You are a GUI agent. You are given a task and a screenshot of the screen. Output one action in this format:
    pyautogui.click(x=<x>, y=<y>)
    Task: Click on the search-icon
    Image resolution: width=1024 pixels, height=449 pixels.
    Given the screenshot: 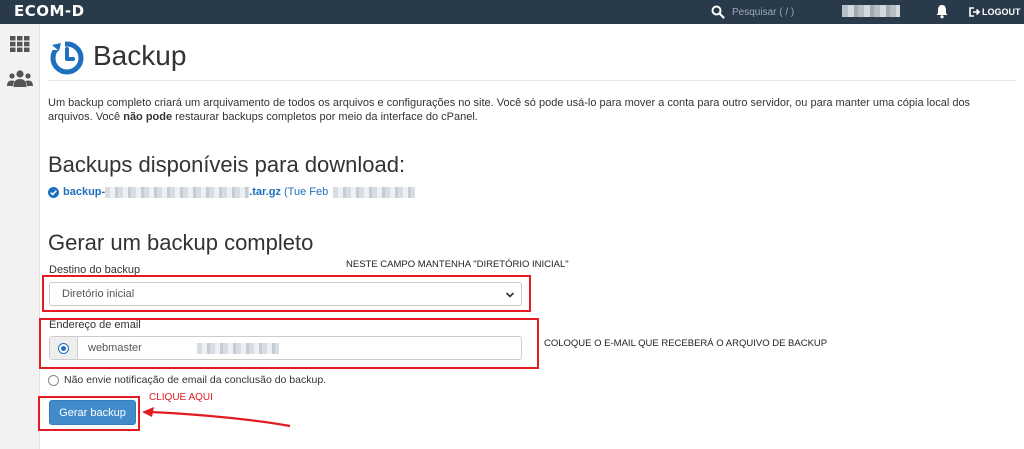 What is the action you would take?
    pyautogui.click(x=718, y=12)
    